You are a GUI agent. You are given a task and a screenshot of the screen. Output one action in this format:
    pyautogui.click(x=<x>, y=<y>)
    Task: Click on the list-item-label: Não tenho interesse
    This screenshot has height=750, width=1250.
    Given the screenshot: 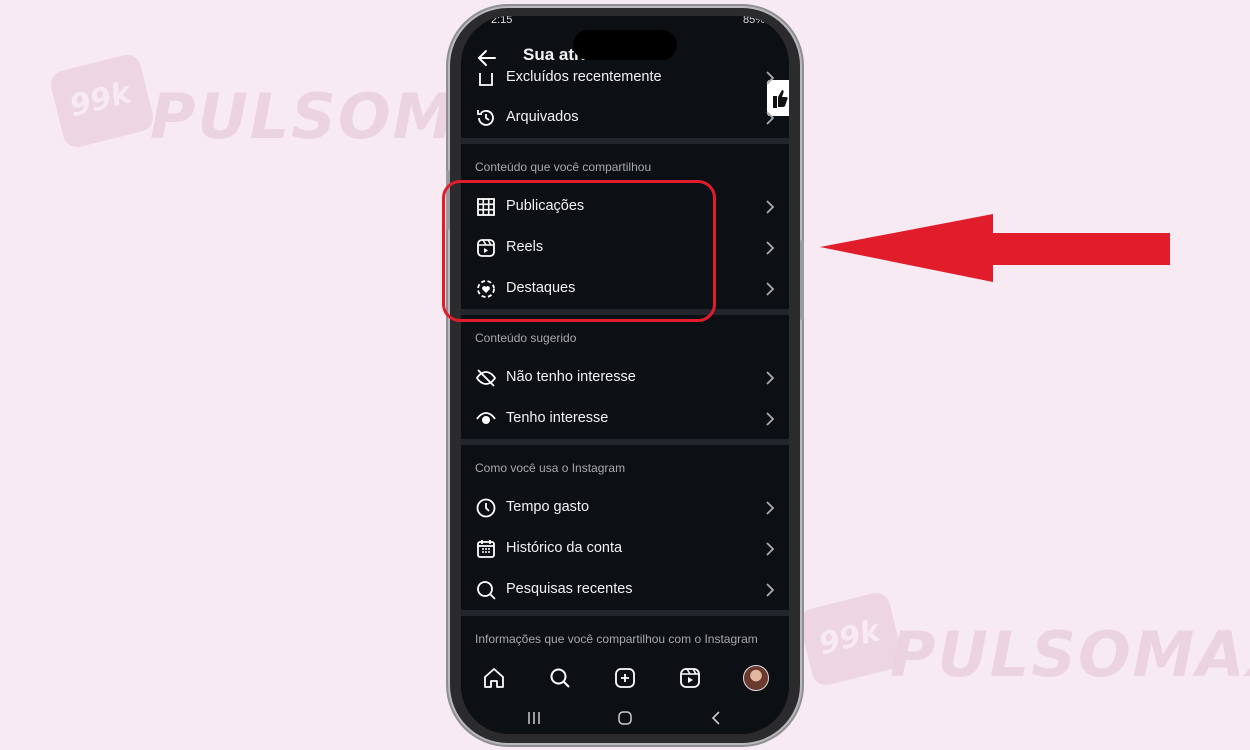 What is the action you would take?
    pyautogui.click(x=571, y=377)
    